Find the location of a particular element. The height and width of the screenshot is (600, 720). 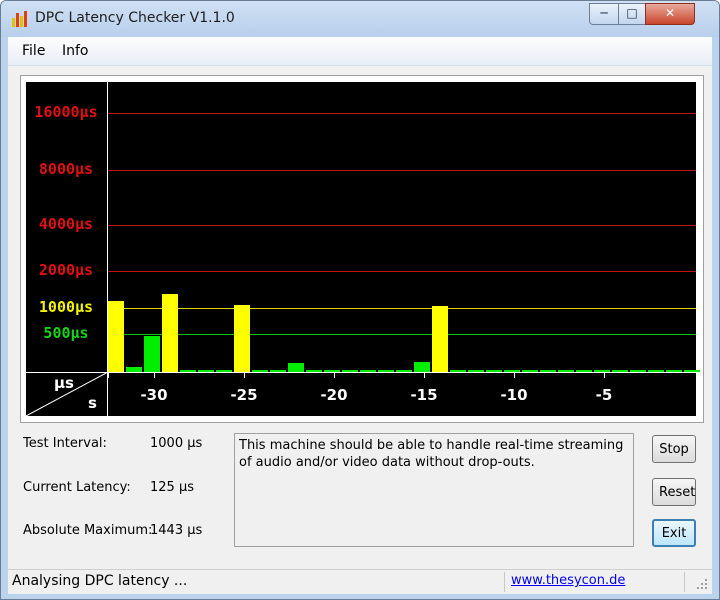

exit-button: Exit is located at coordinates (674, 533).